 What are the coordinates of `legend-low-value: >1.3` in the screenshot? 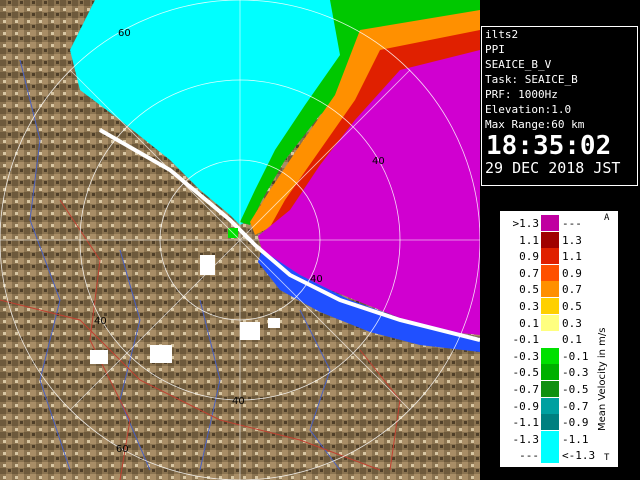 It's located at (526, 223).